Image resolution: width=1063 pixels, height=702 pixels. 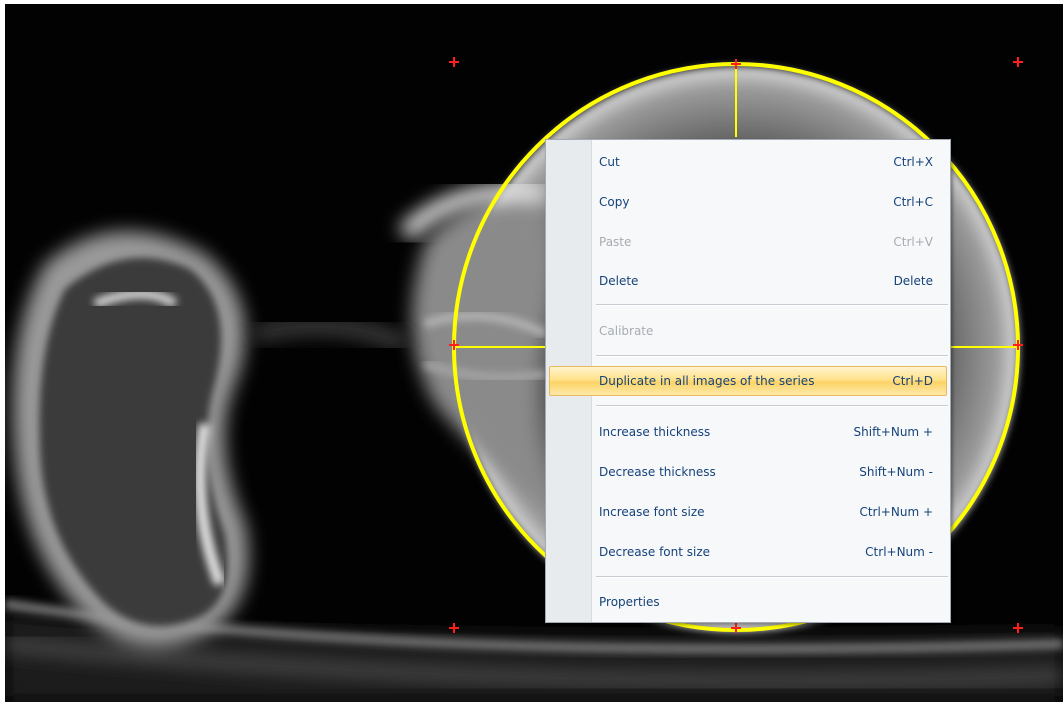 I want to click on menu-item-paste: Paste Ctrl+V, so click(x=748, y=242).